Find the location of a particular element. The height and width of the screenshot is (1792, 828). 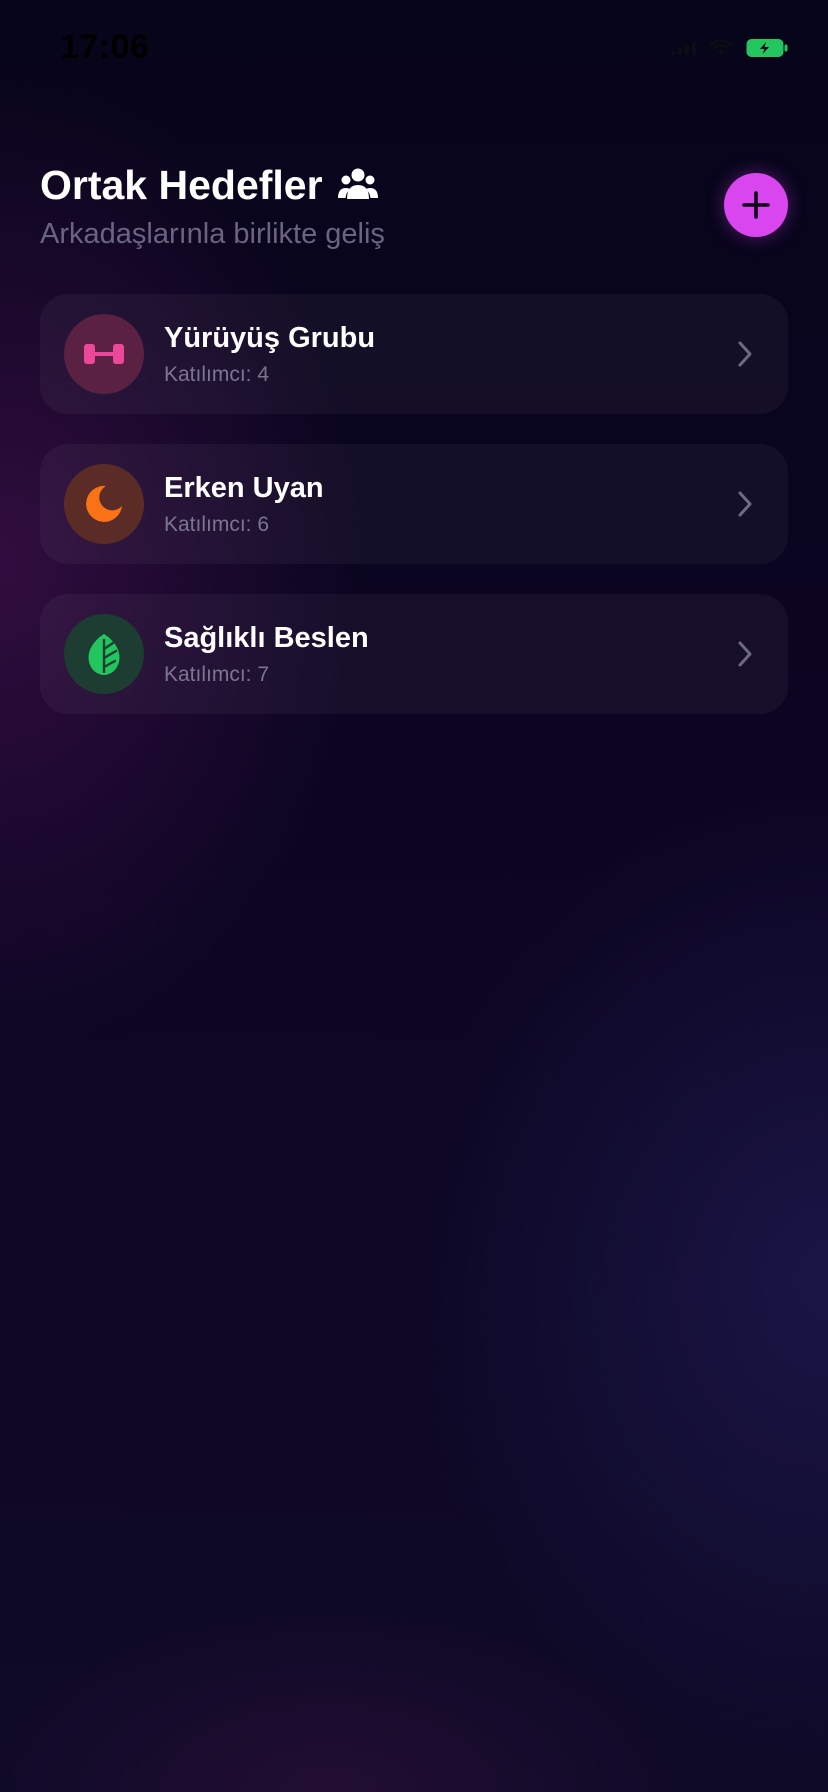

plus-icon is located at coordinates (756, 205).